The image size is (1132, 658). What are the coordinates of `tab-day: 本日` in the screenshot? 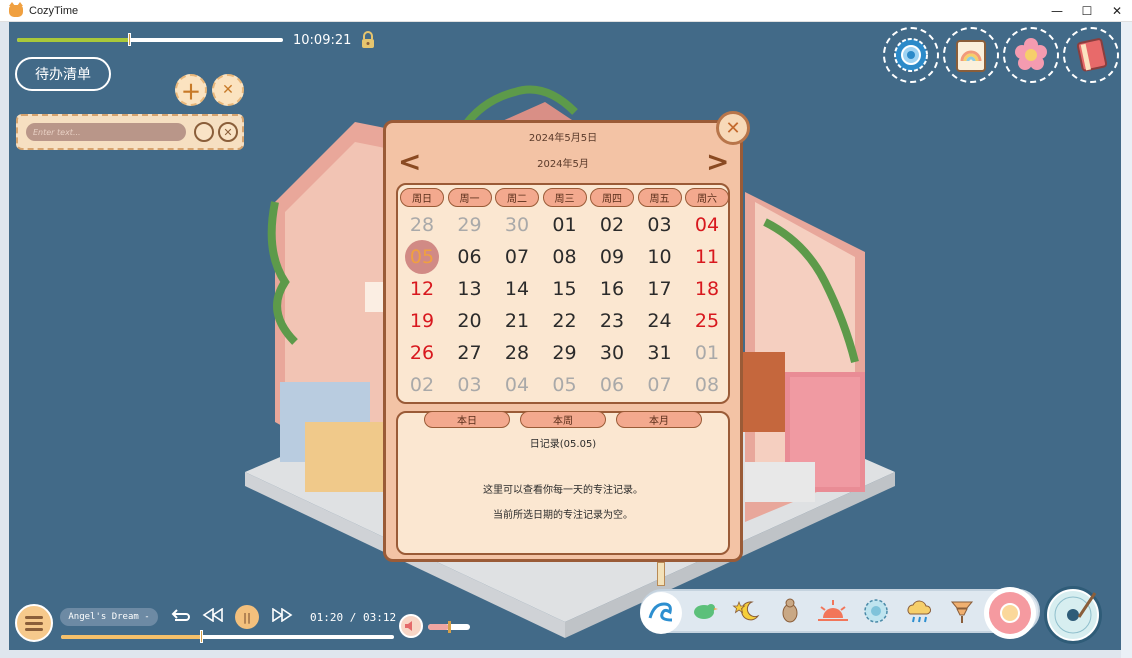 It's located at (467, 419).